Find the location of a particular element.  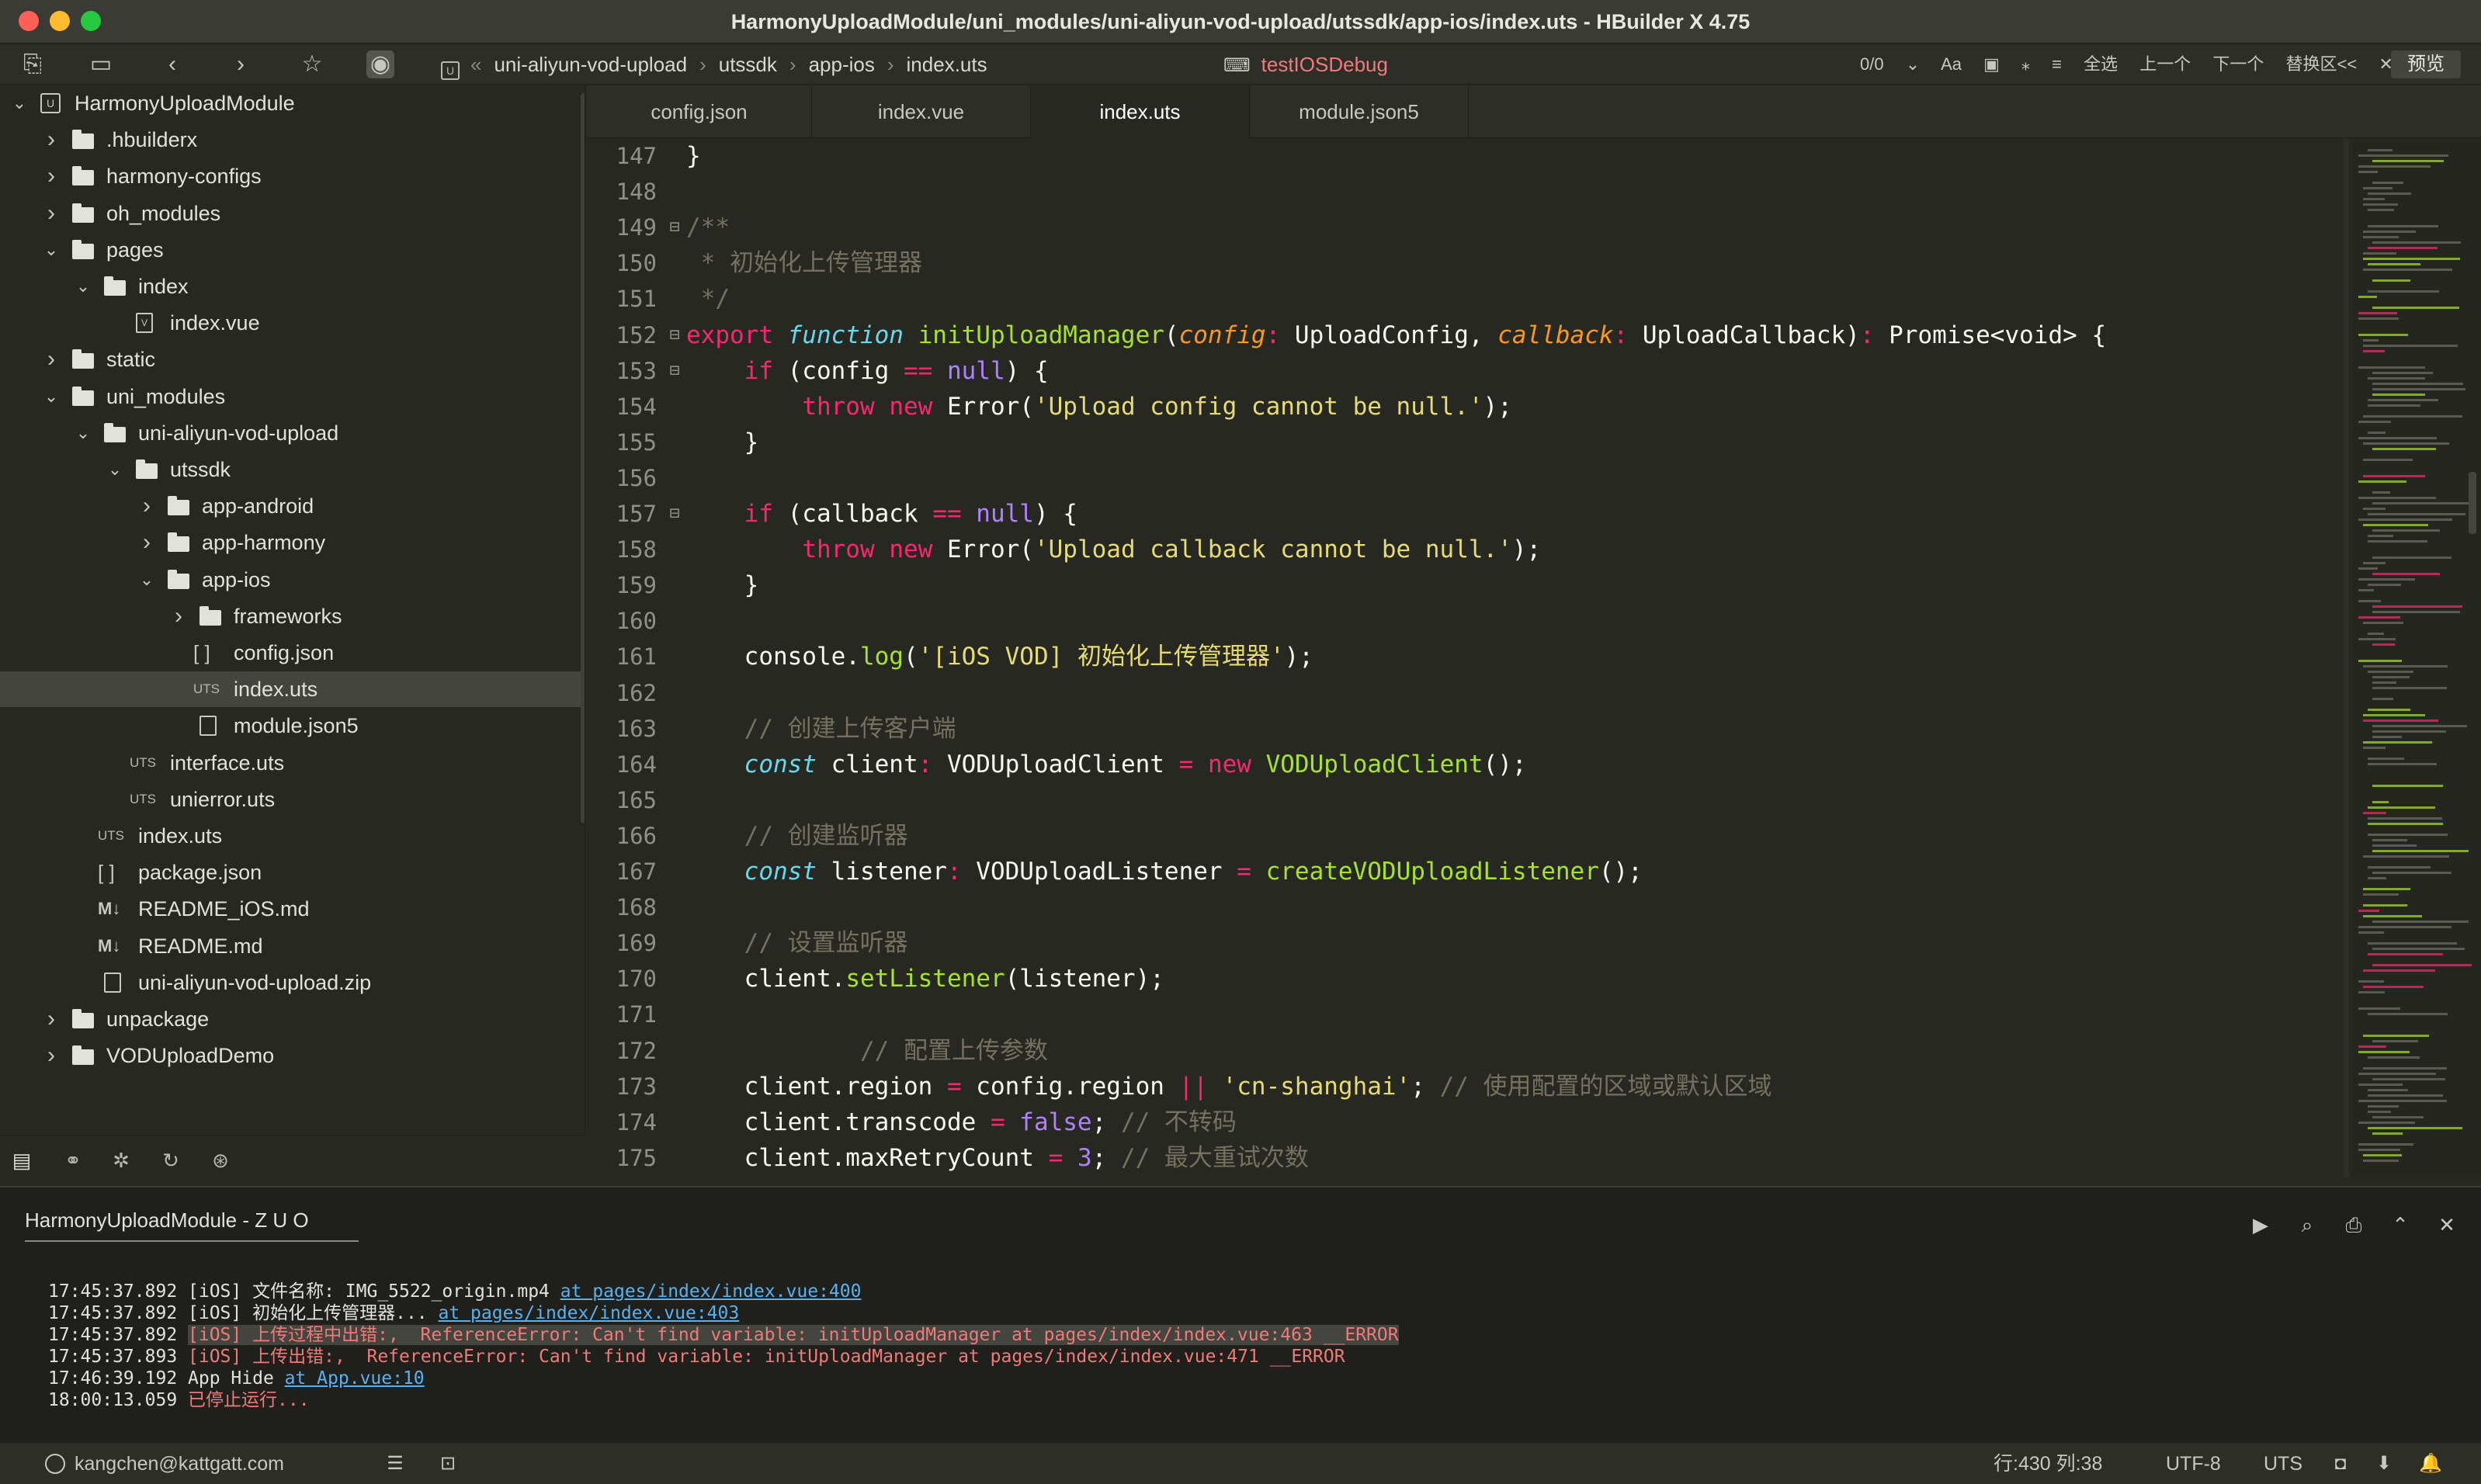

save-icon: ▭ is located at coordinates (101, 64).